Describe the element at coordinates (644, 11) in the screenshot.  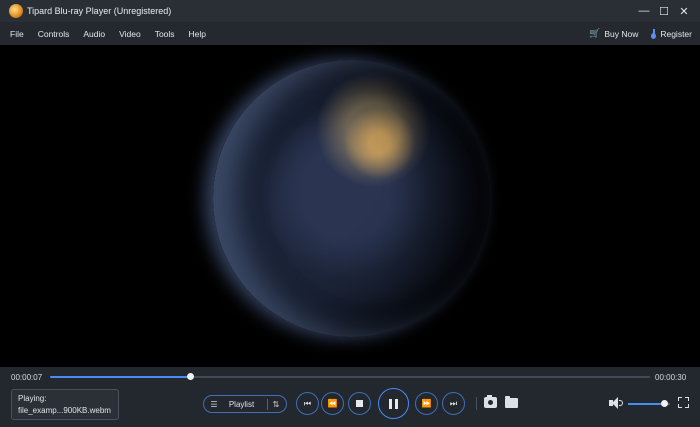
I see `minimize-button: —` at that location.